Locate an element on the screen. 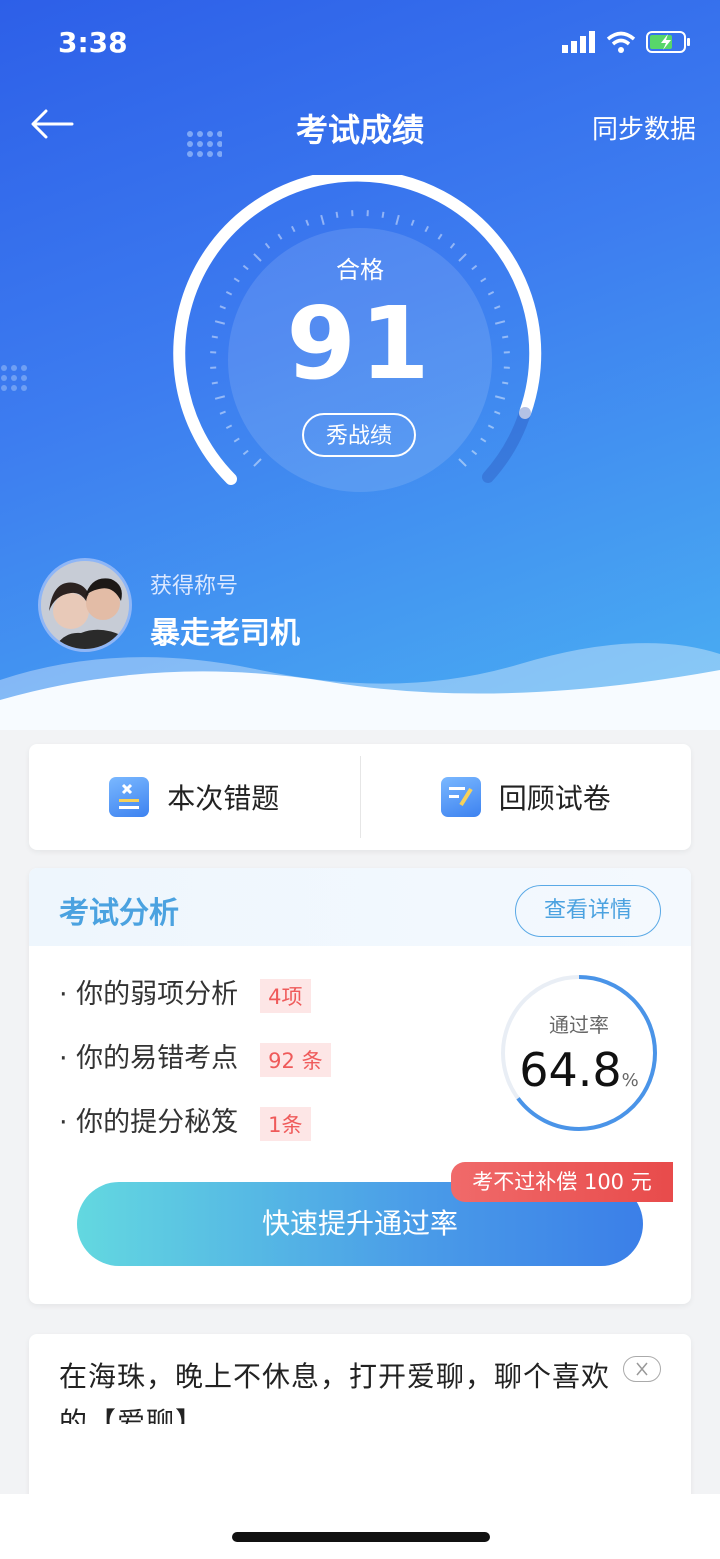 This screenshot has width=720, height=1559. analysis-item-errors: · 你的易错考点 92 条 is located at coordinates (195, 1056).